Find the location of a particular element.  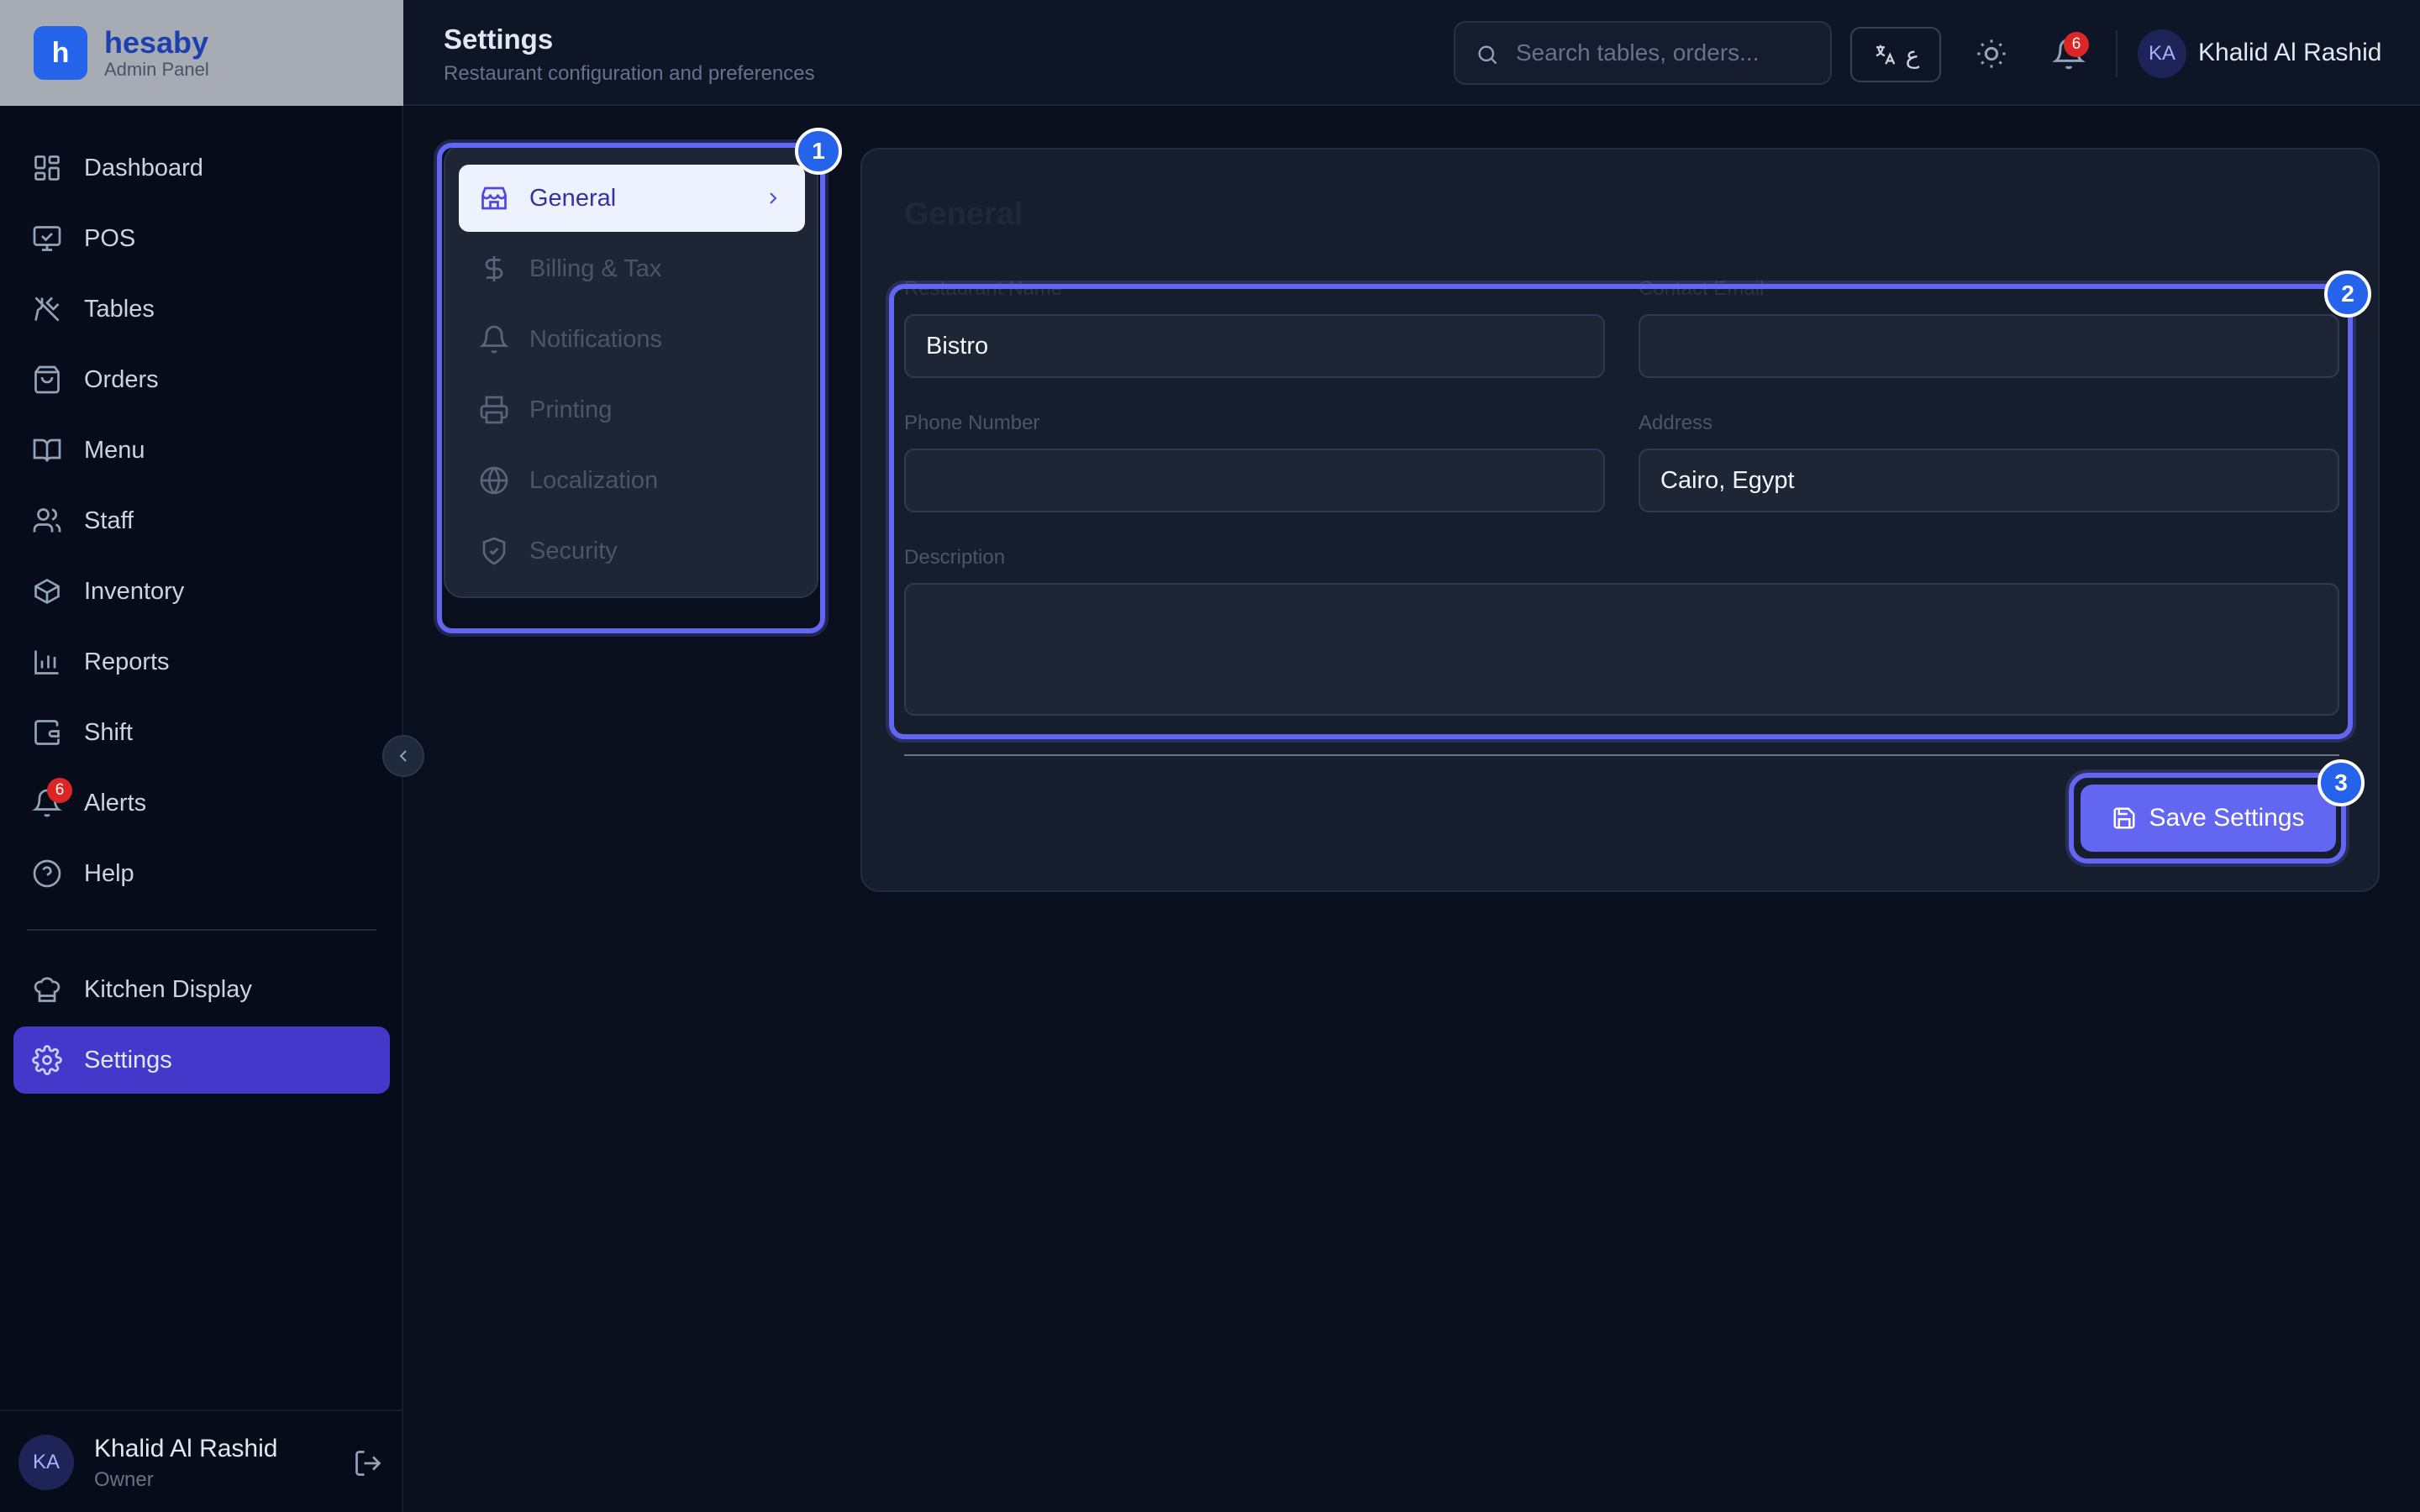

printer-icon is located at coordinates (494, 410).